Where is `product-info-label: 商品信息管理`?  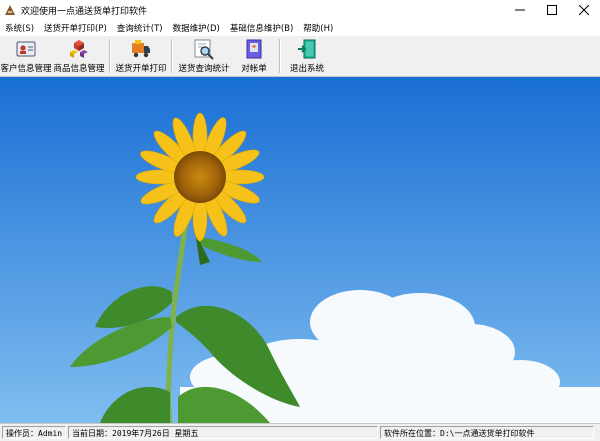 product-info-label: 商品信息管理 is located at coordinates (79, 69).